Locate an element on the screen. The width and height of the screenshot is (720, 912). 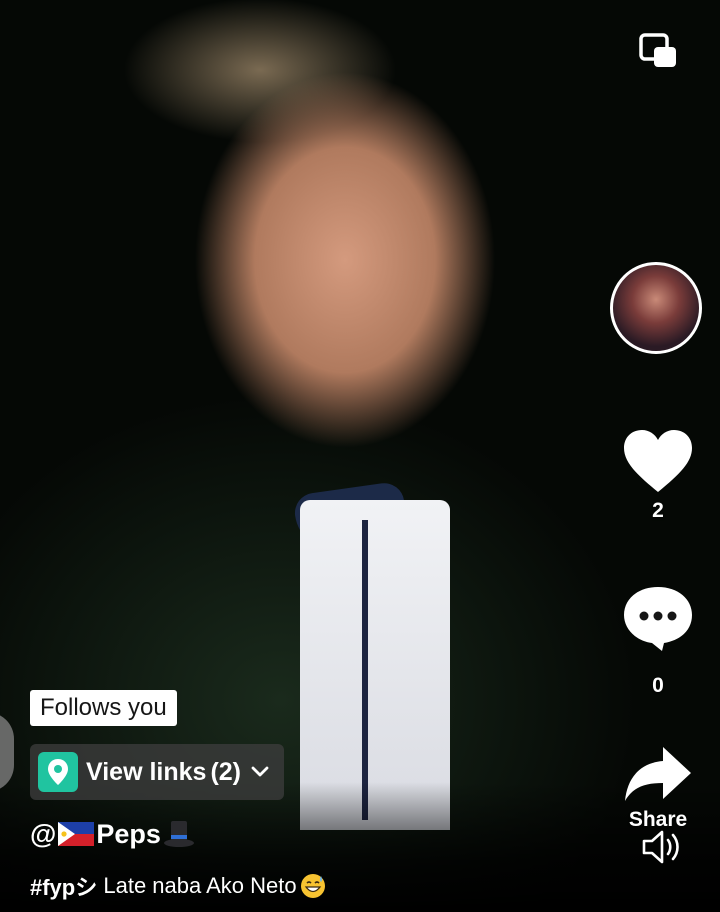
like-button: 2 is located at coordinates (658, 475).